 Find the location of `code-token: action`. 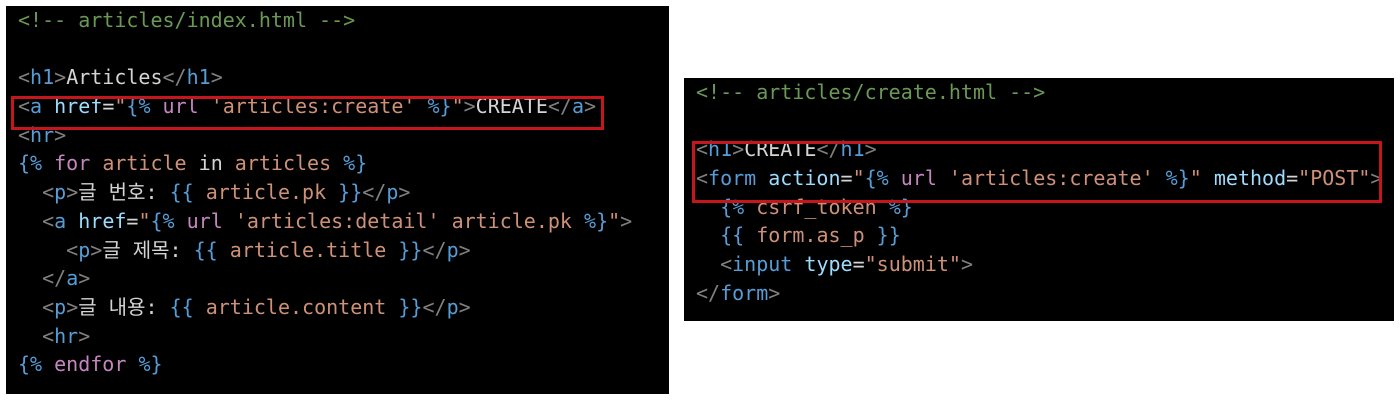

code-token: action is located at coordinates (804, 178).